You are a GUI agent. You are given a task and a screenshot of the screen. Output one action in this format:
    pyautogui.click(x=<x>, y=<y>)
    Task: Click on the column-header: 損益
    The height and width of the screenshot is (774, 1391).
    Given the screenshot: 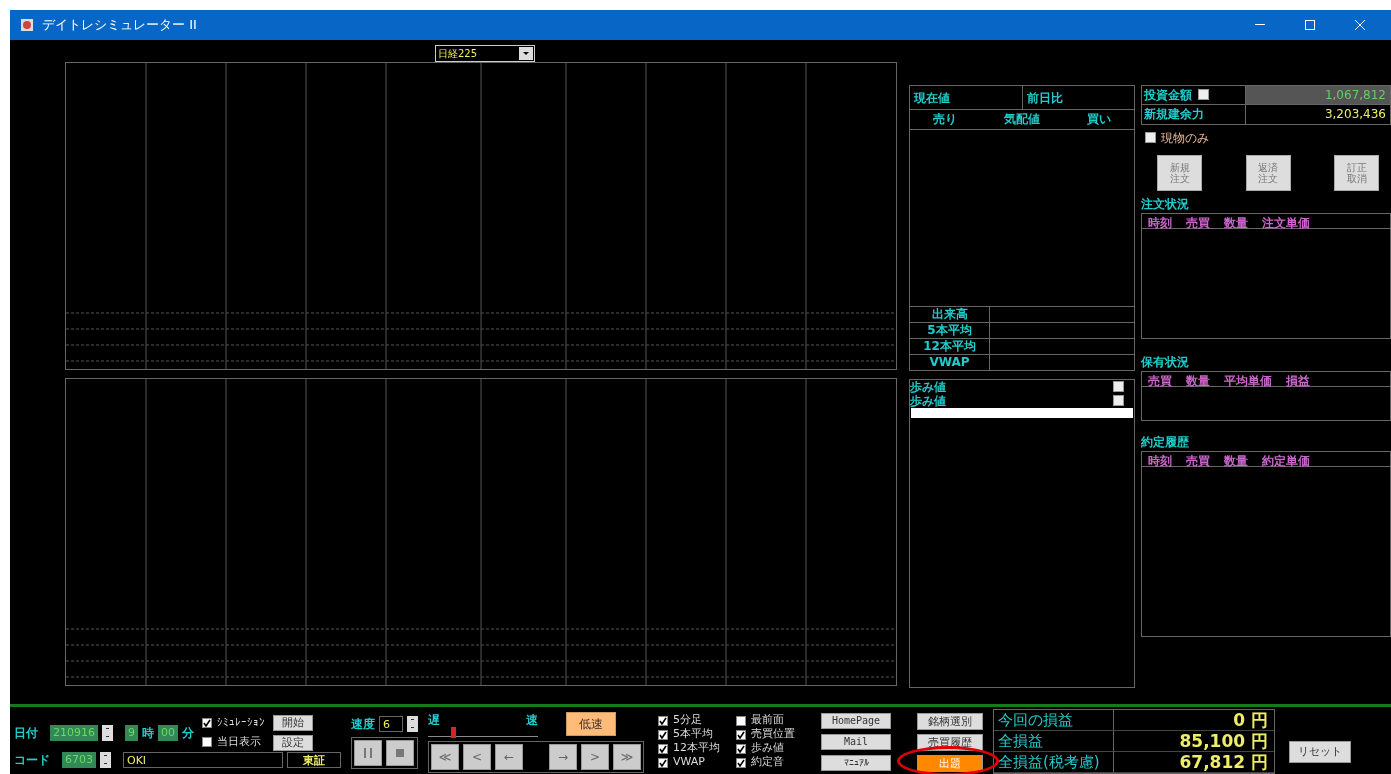 What is the action you would take?
    pyautogui.click(x=1298, y=379)
    